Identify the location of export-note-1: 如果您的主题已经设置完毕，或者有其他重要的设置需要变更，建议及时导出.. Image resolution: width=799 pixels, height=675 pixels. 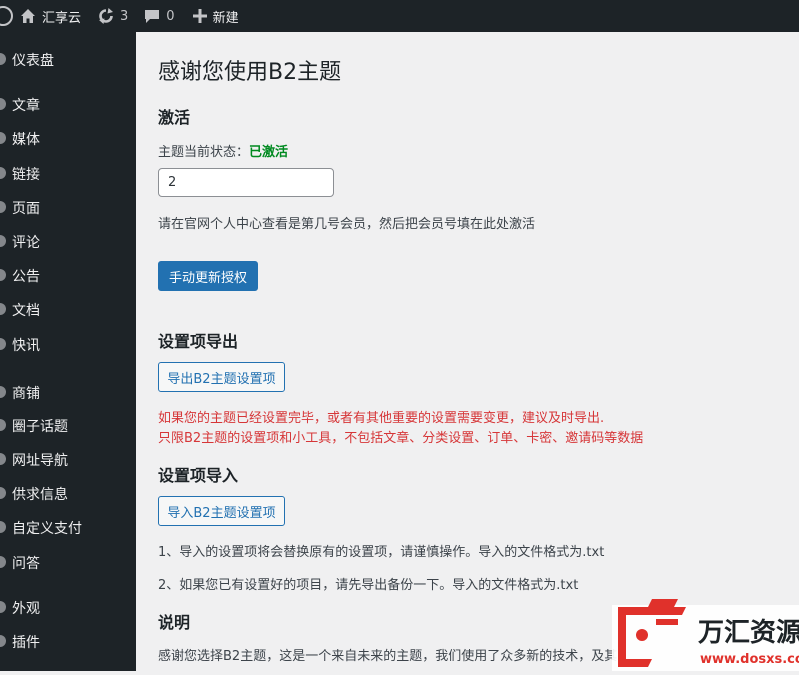
(381, 418).